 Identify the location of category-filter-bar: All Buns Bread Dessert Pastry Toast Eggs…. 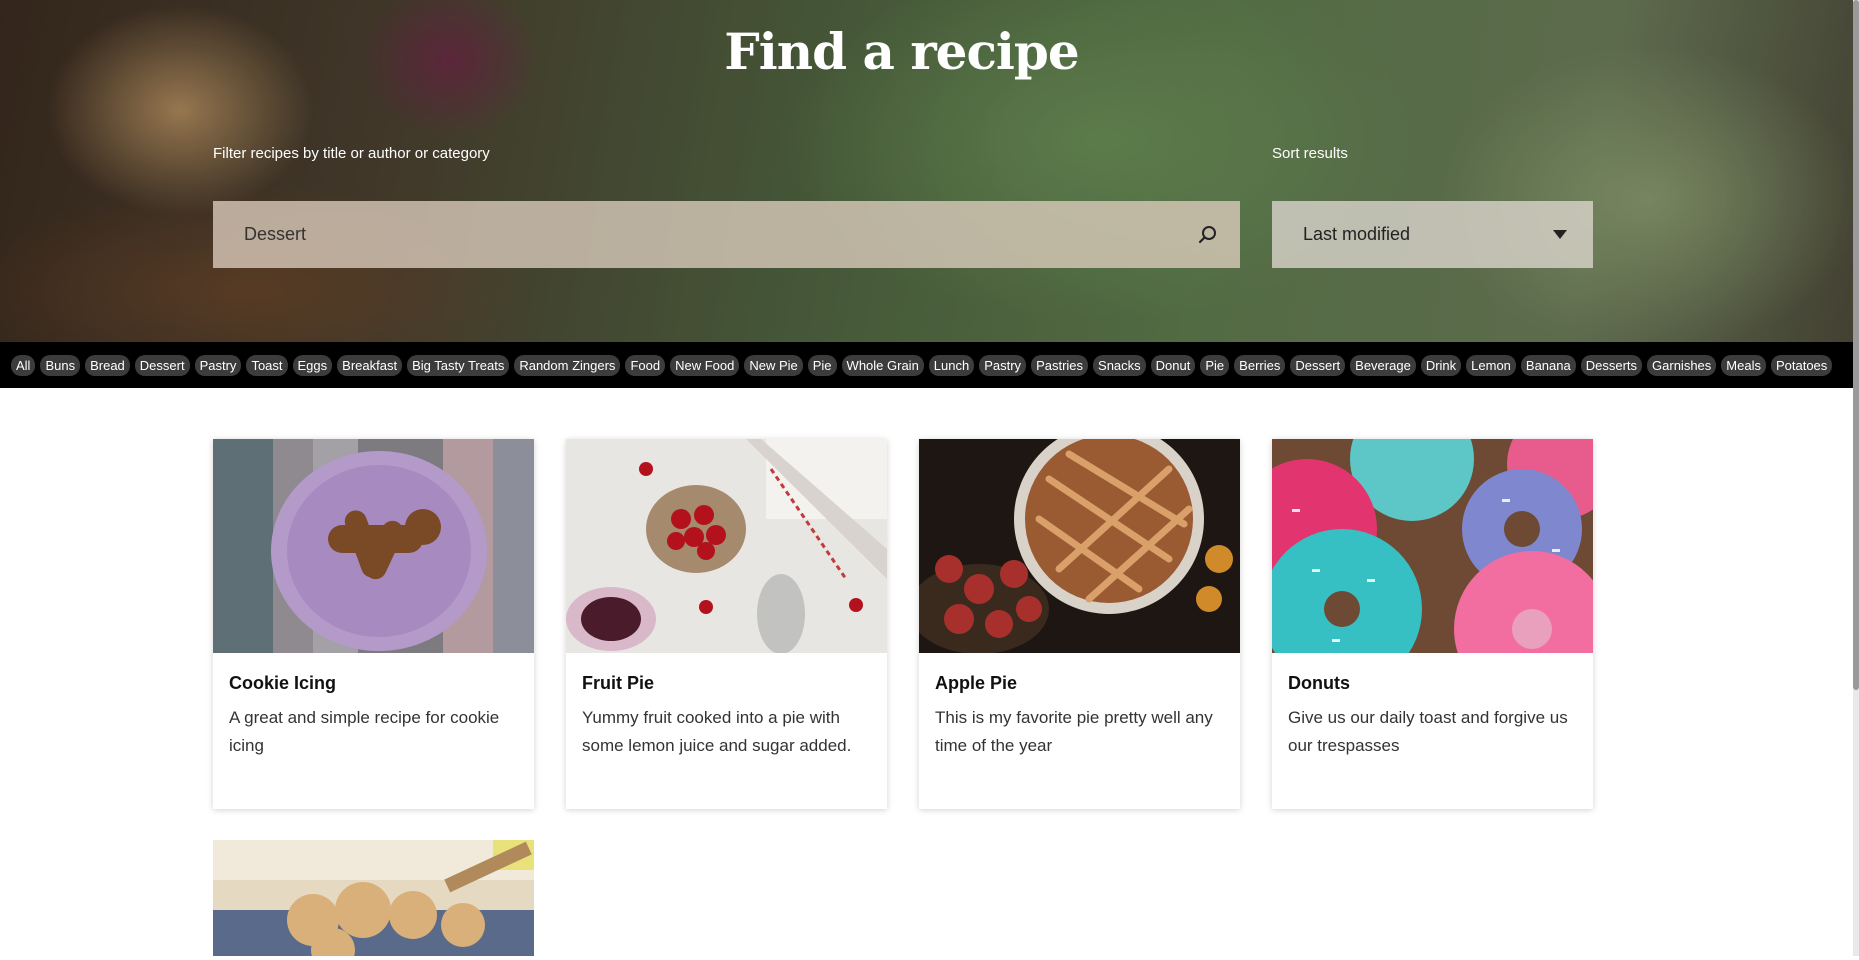
(926, 365).